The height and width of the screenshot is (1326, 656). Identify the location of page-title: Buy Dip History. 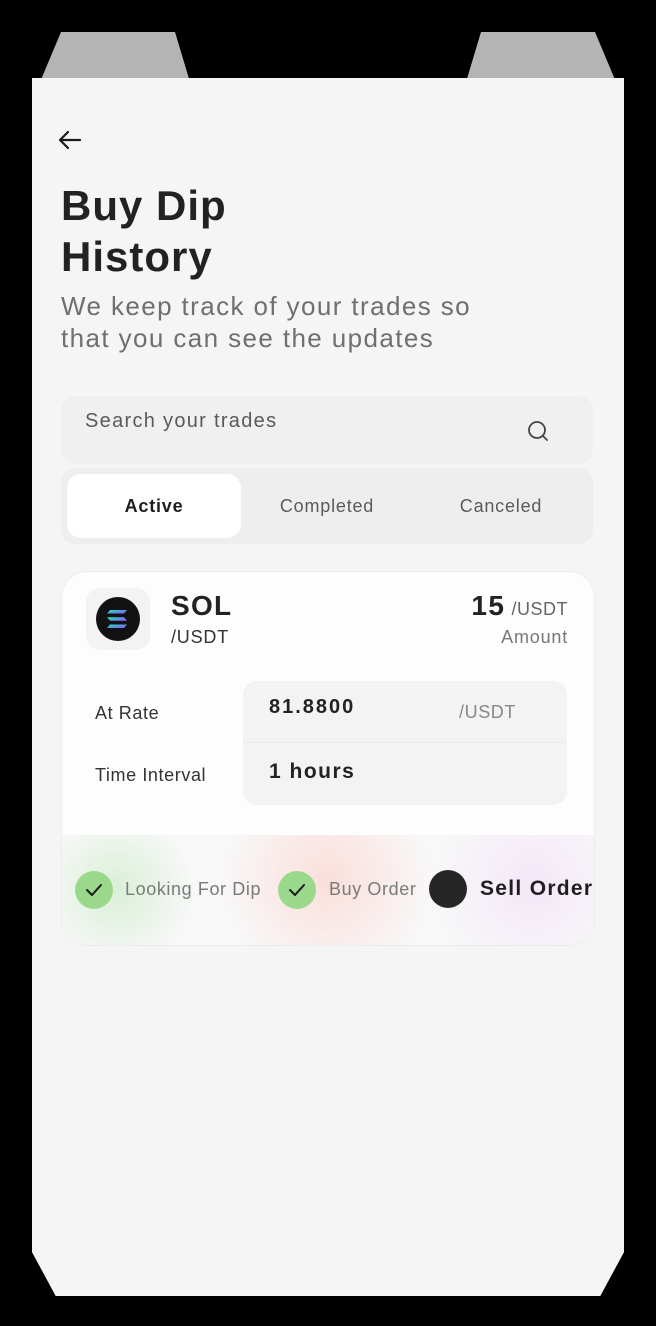
(144, 231).